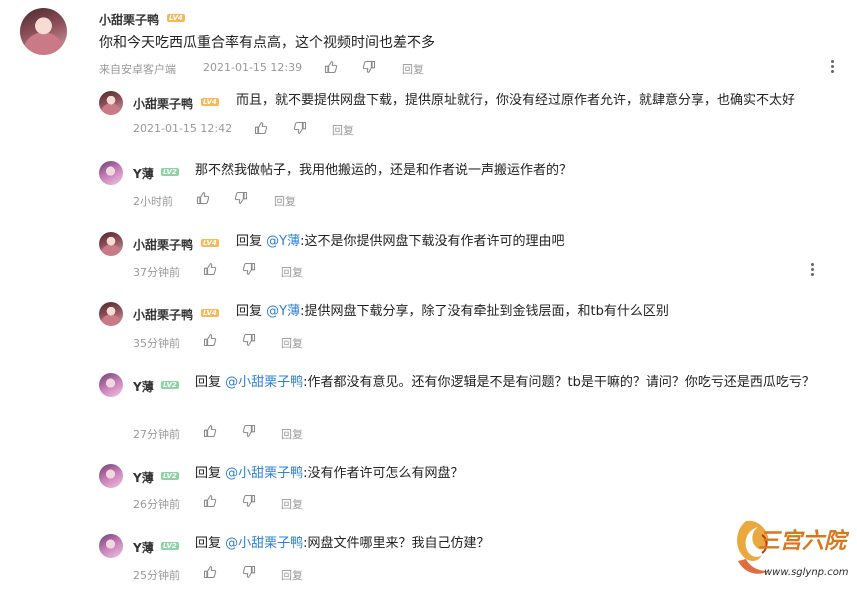 This screenshot has width=857, height=589. What do you see at coordinates (484, 311) in the screenshot?
I see `reply-body: :提供网盘下载分享，除了没有牵扯到金钱层面，和tb有什么区别` at bounding box center [484, 311].